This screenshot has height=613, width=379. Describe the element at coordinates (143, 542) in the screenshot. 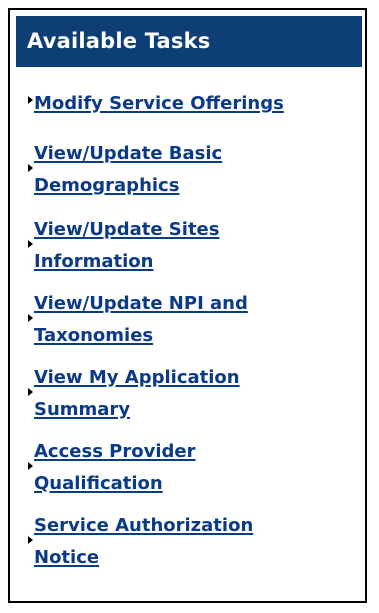

I see `service-authorization-notice-link: Service Authorization Notice` at that location.